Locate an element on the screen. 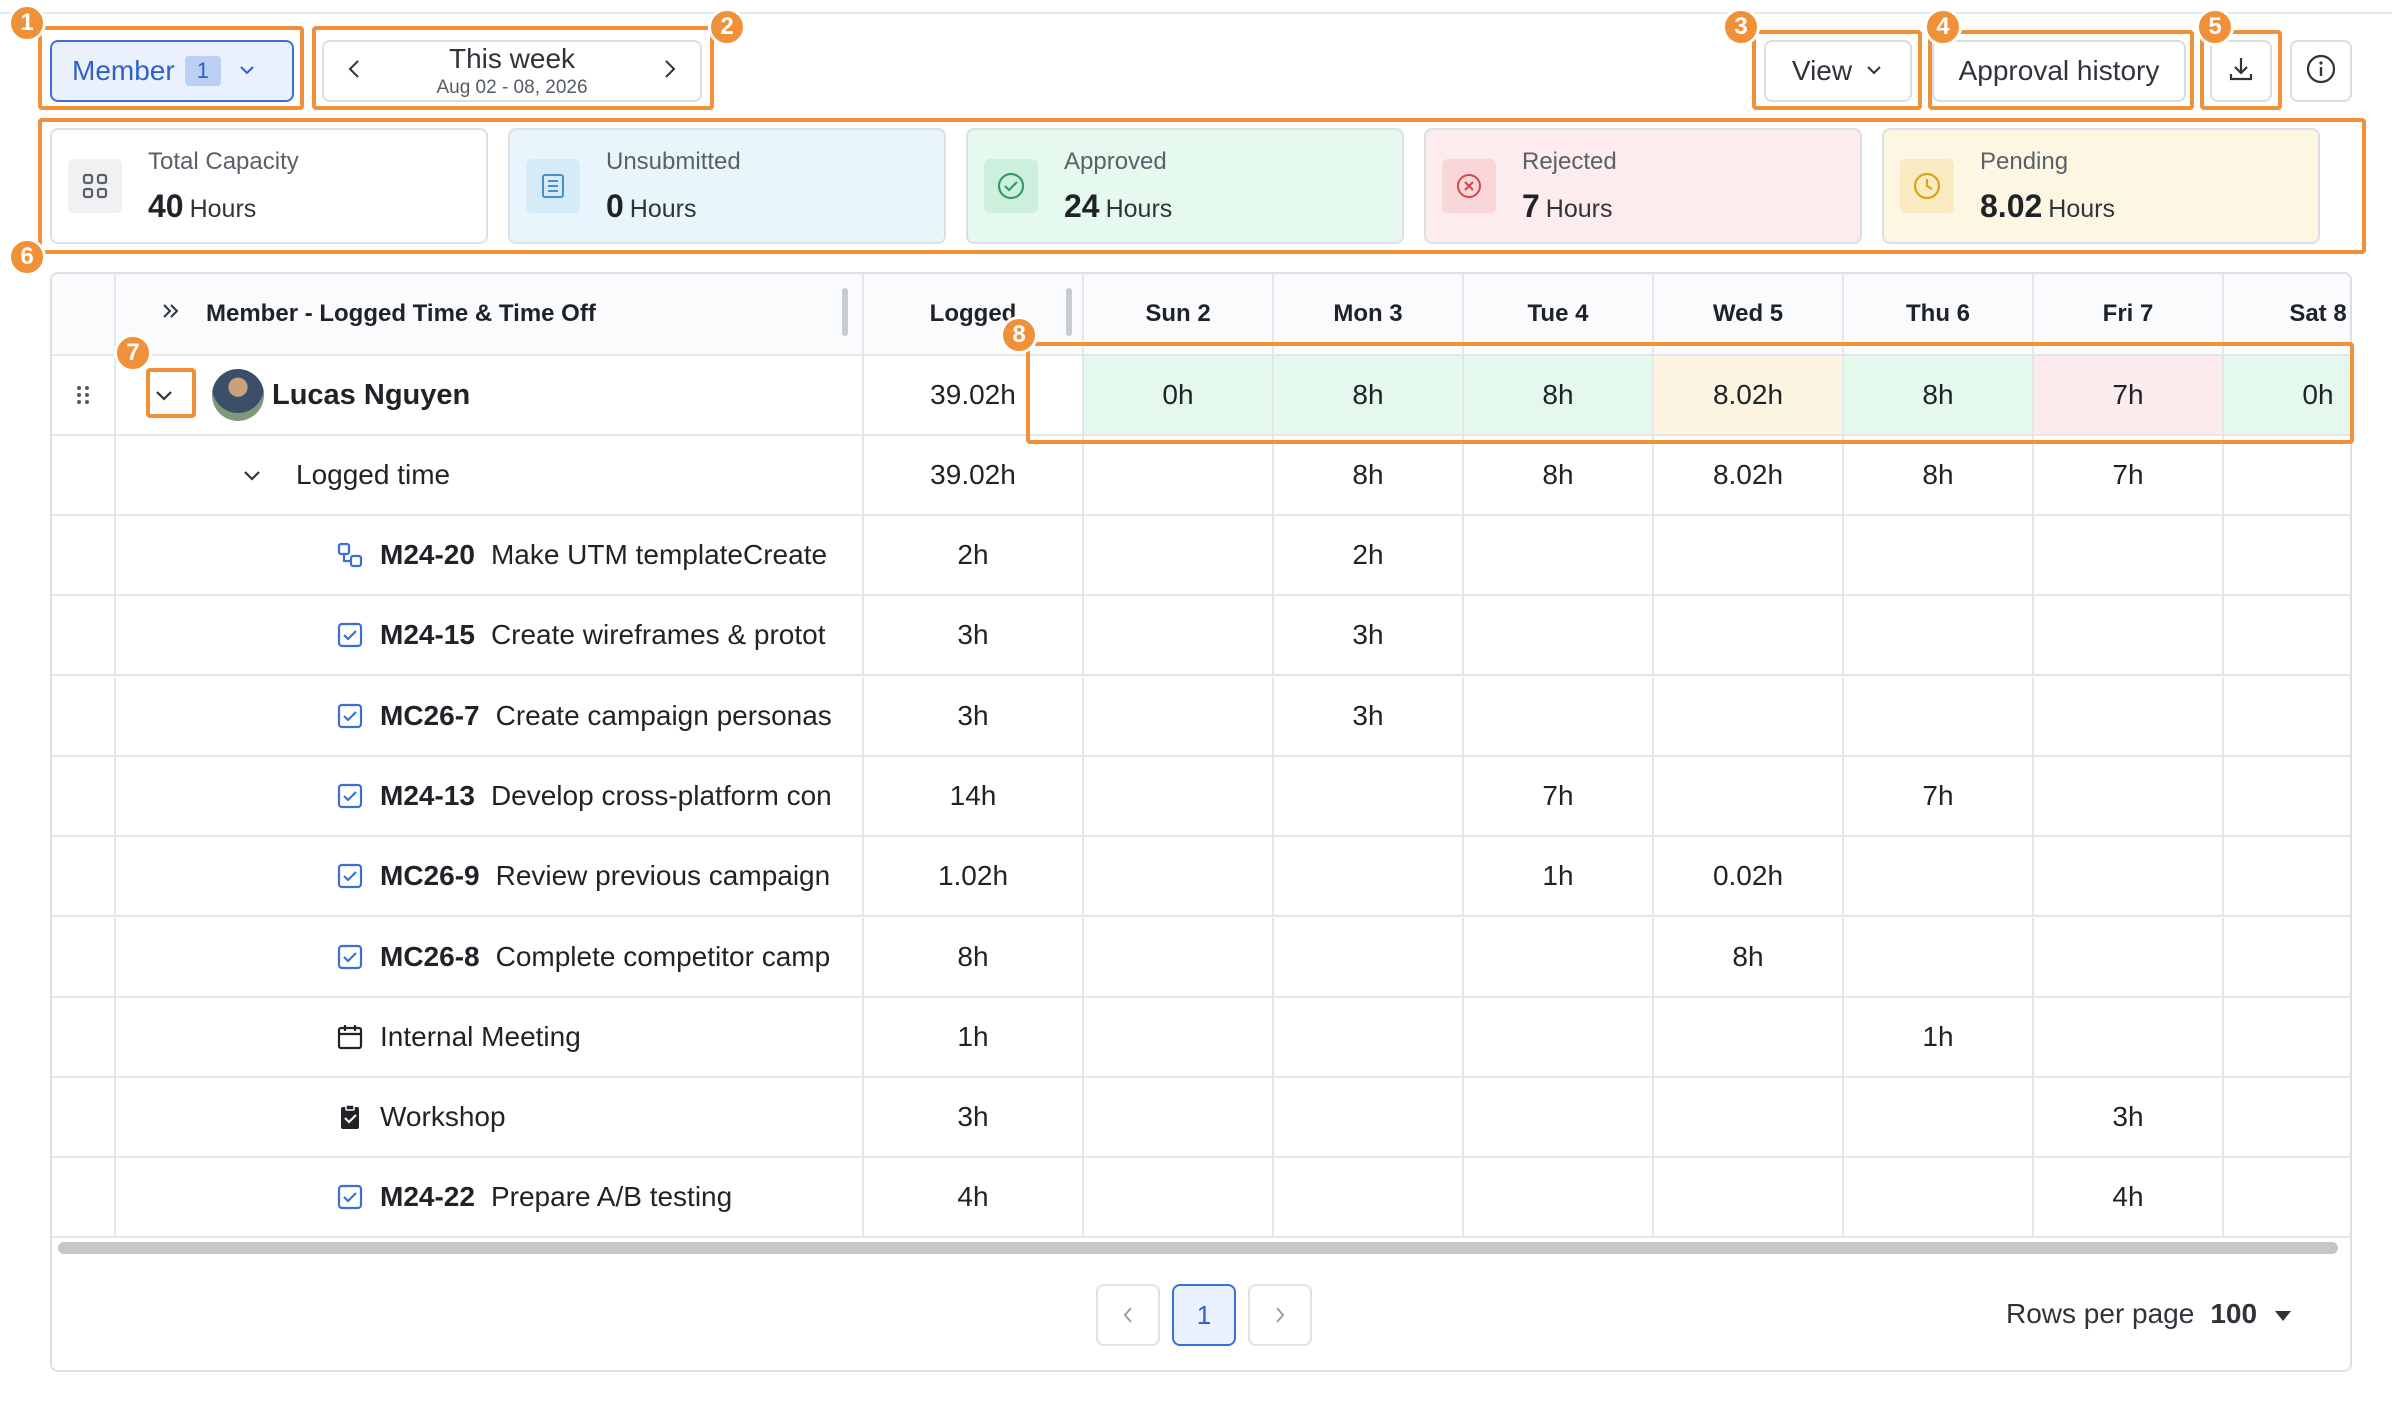  prev-page-button is located at coordinates (1128, 1315).